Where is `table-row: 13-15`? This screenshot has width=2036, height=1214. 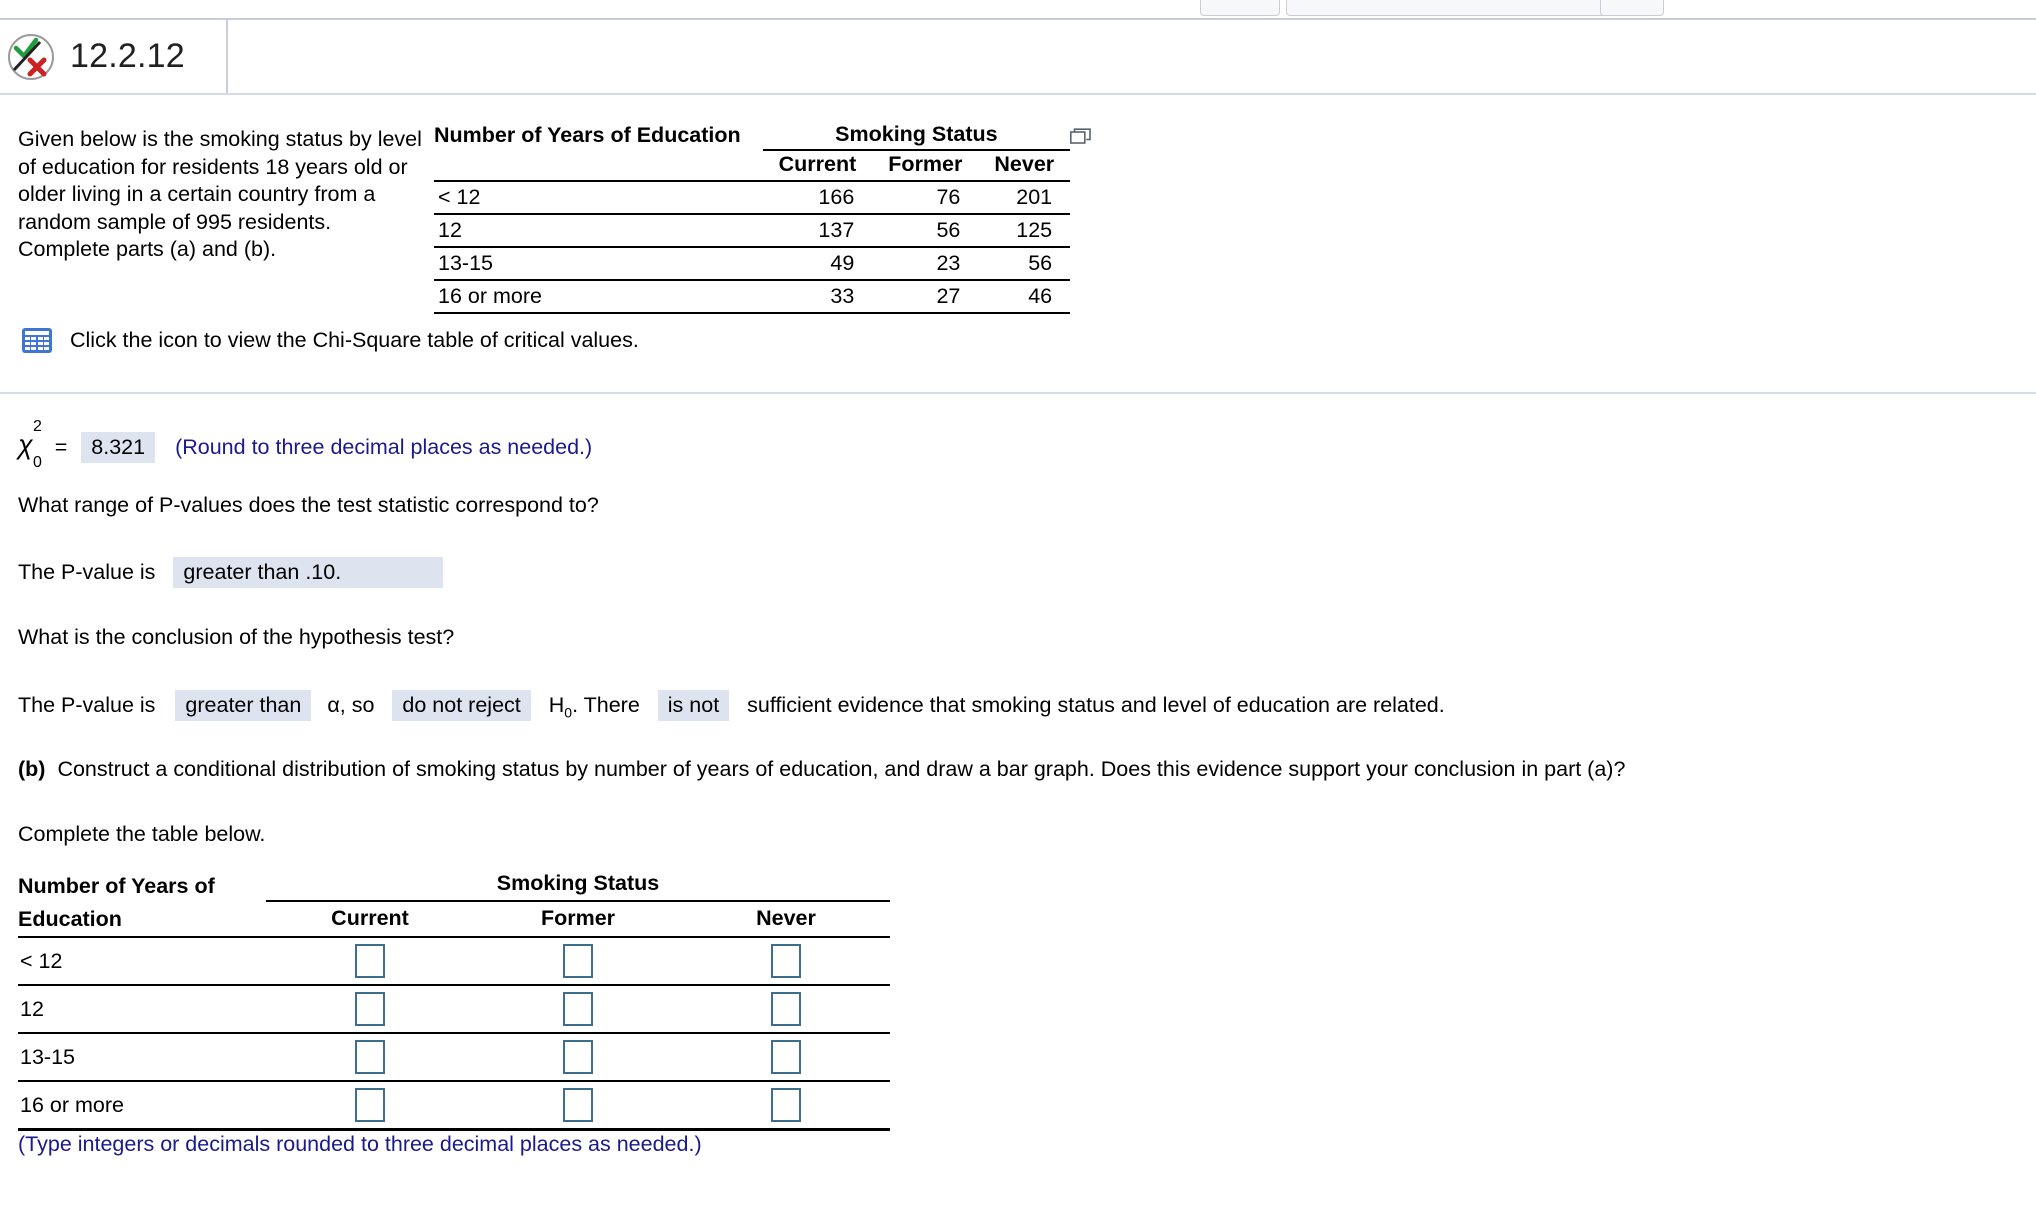
table-row: 13-15 is located at coordinates (454, 1057).